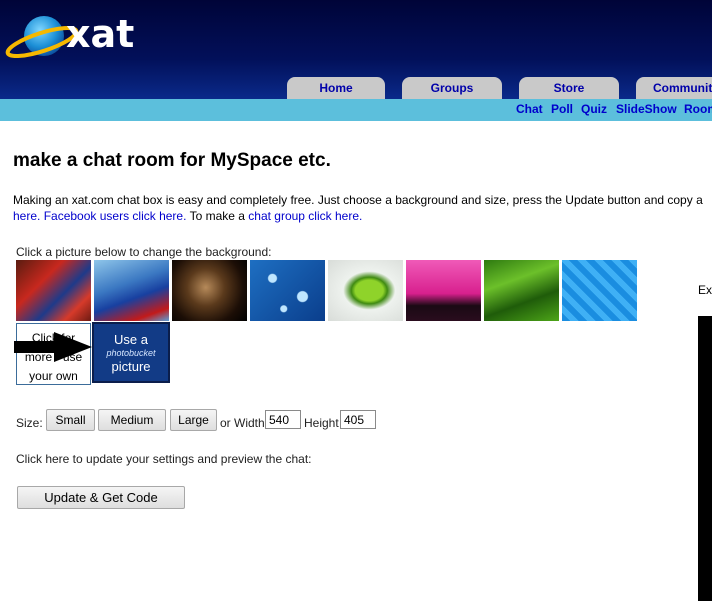  What do you see at coordinates (599, 290) in the screenshot?
I see `background-thumbnail-blue-water` at bounding box center [599, 290].